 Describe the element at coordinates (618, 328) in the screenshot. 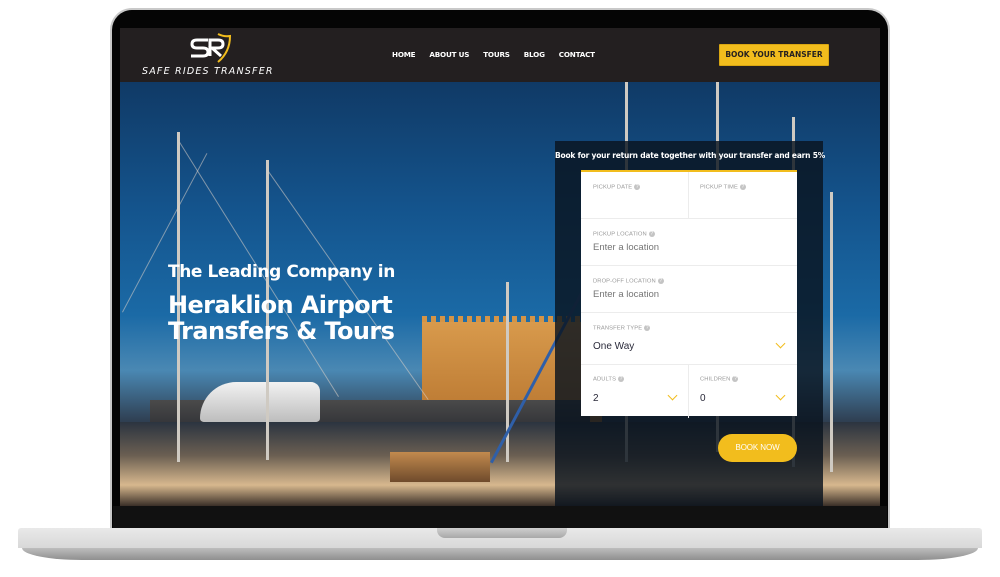

I see `transfer-type-label-text: TRANSFER TYPE` at that location.